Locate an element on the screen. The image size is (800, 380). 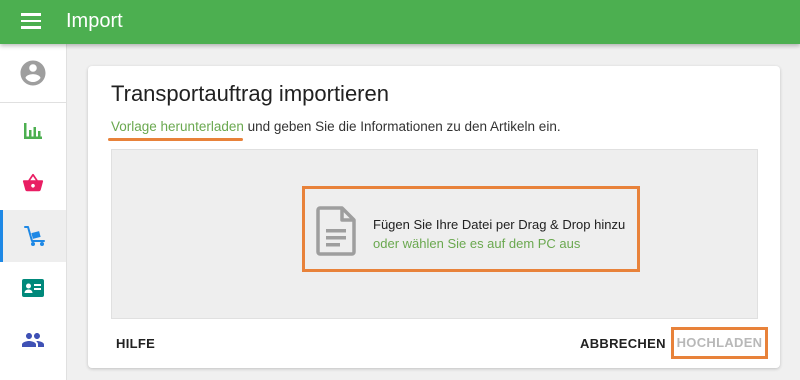
file-document-icon is located at coordinates (336, 231).